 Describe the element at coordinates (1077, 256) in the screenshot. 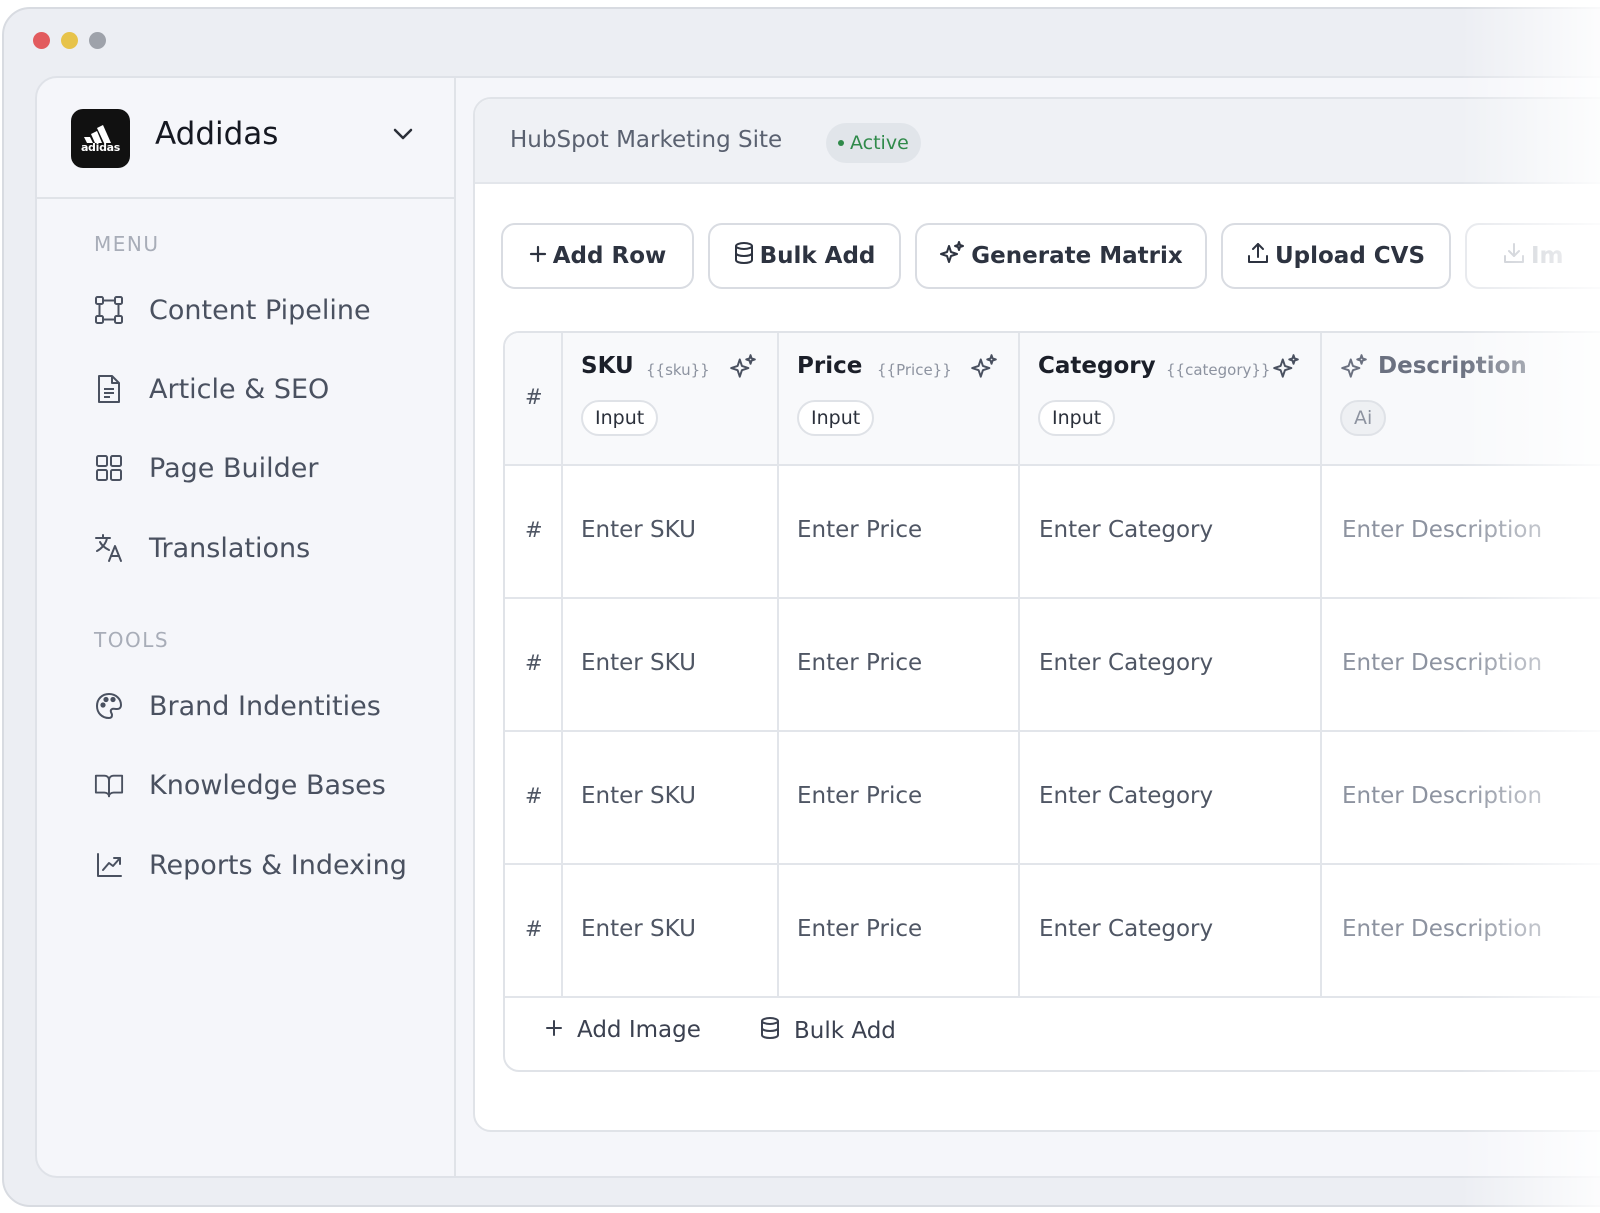

I see `generate-matrix-label: Generate Matrix` at that location.